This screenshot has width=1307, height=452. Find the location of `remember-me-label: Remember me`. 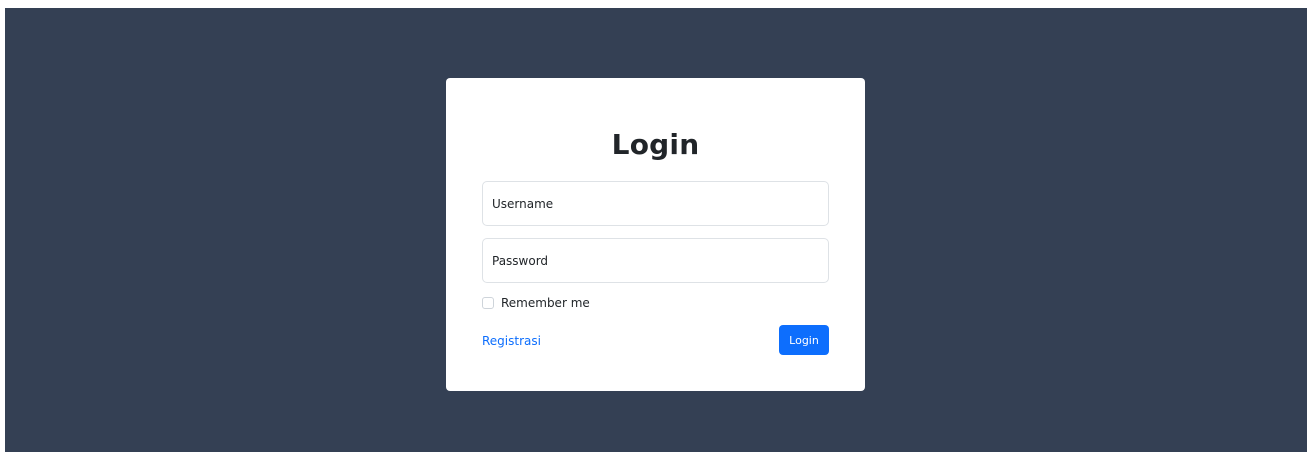

remember-me-label: Remember me is located at coordinates (545, 303).